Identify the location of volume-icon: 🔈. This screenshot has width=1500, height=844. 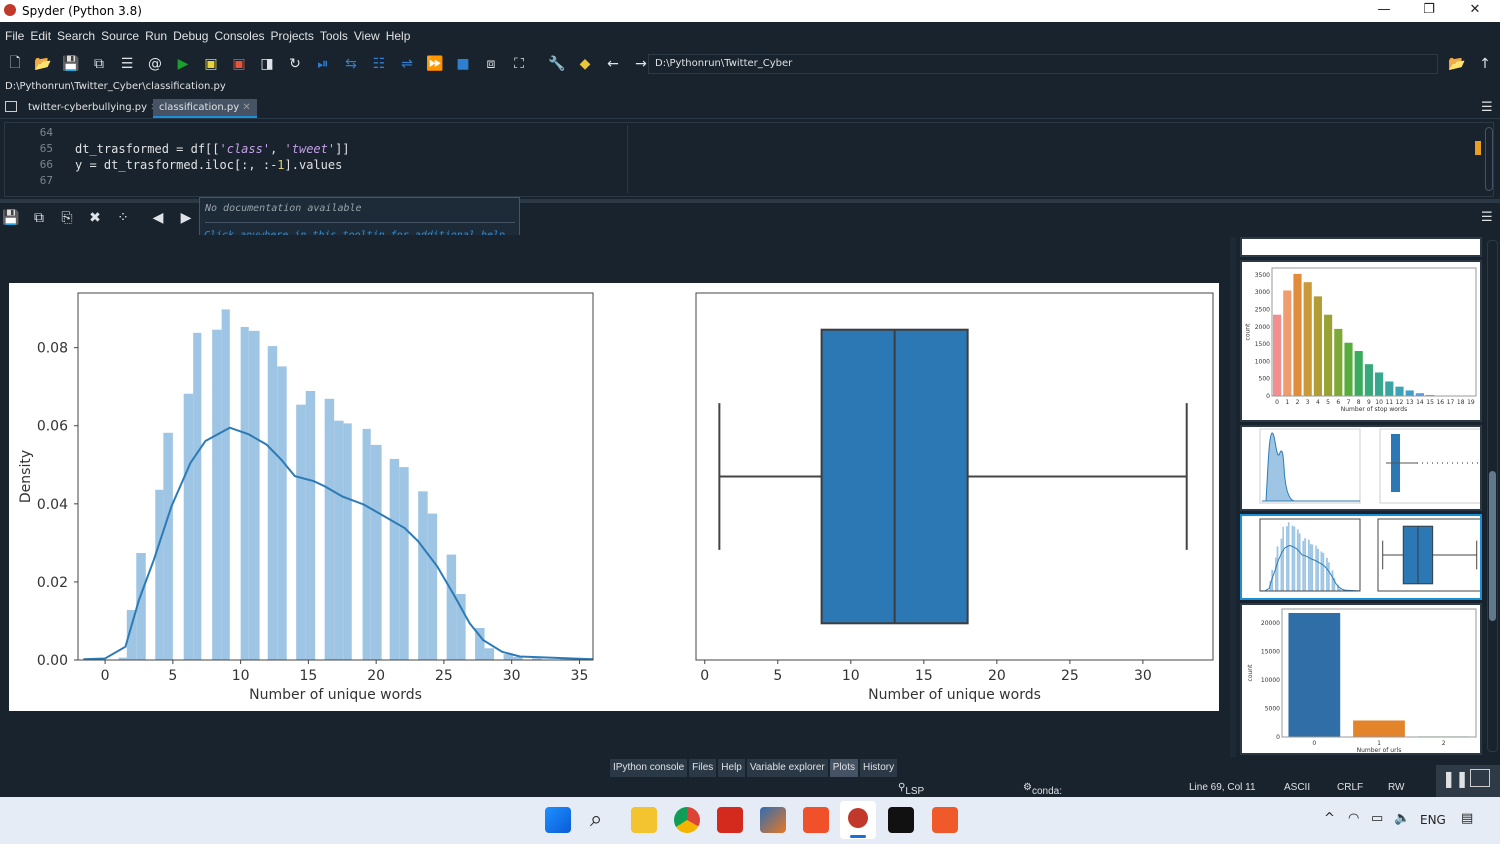
(1402, 818).